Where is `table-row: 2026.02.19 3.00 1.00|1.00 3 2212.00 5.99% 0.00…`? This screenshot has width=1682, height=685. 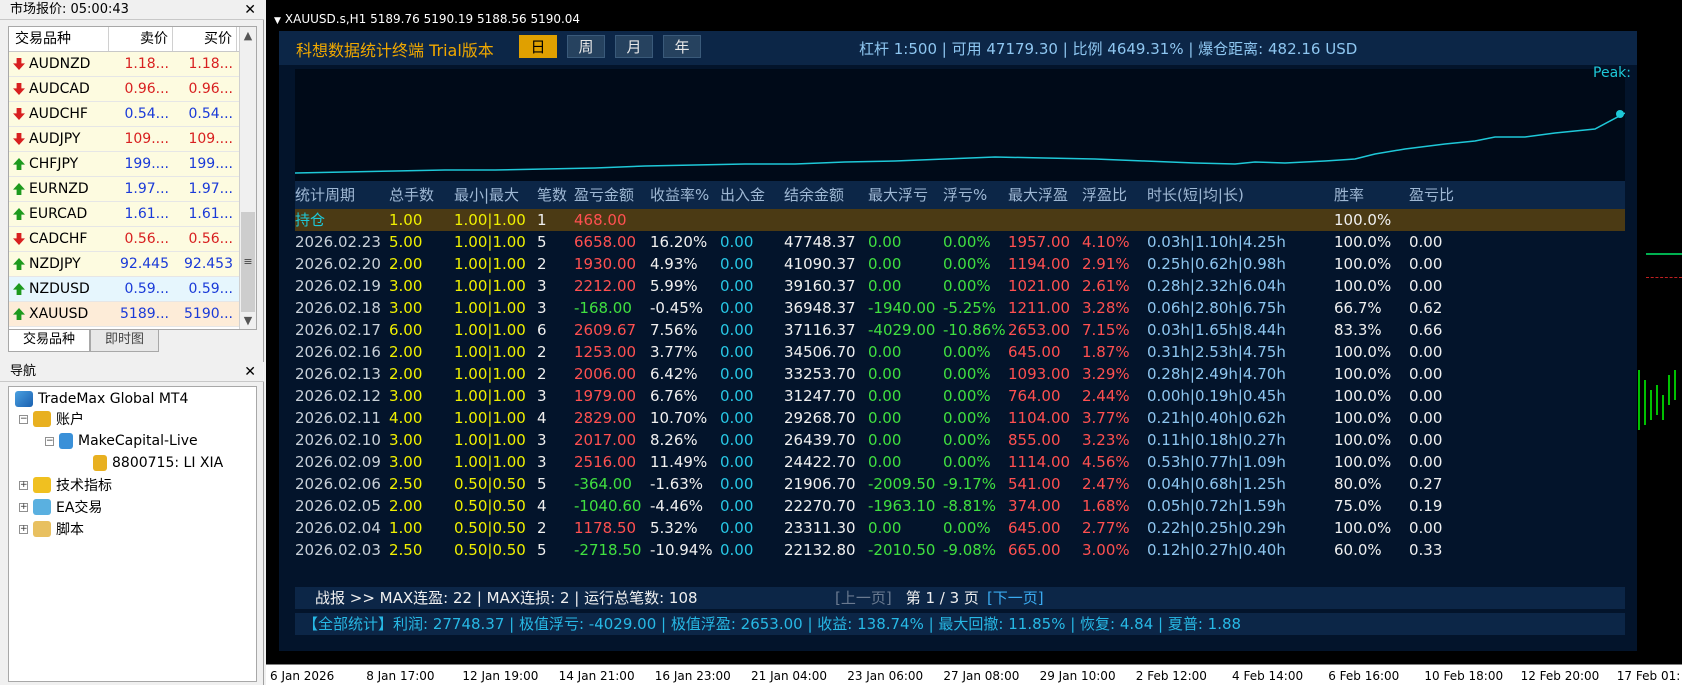
table-row: 2026.02.19 3.00 1.00|1.00 3 2212.00 5.99% 0.00… is located at coordinates (960, 286).